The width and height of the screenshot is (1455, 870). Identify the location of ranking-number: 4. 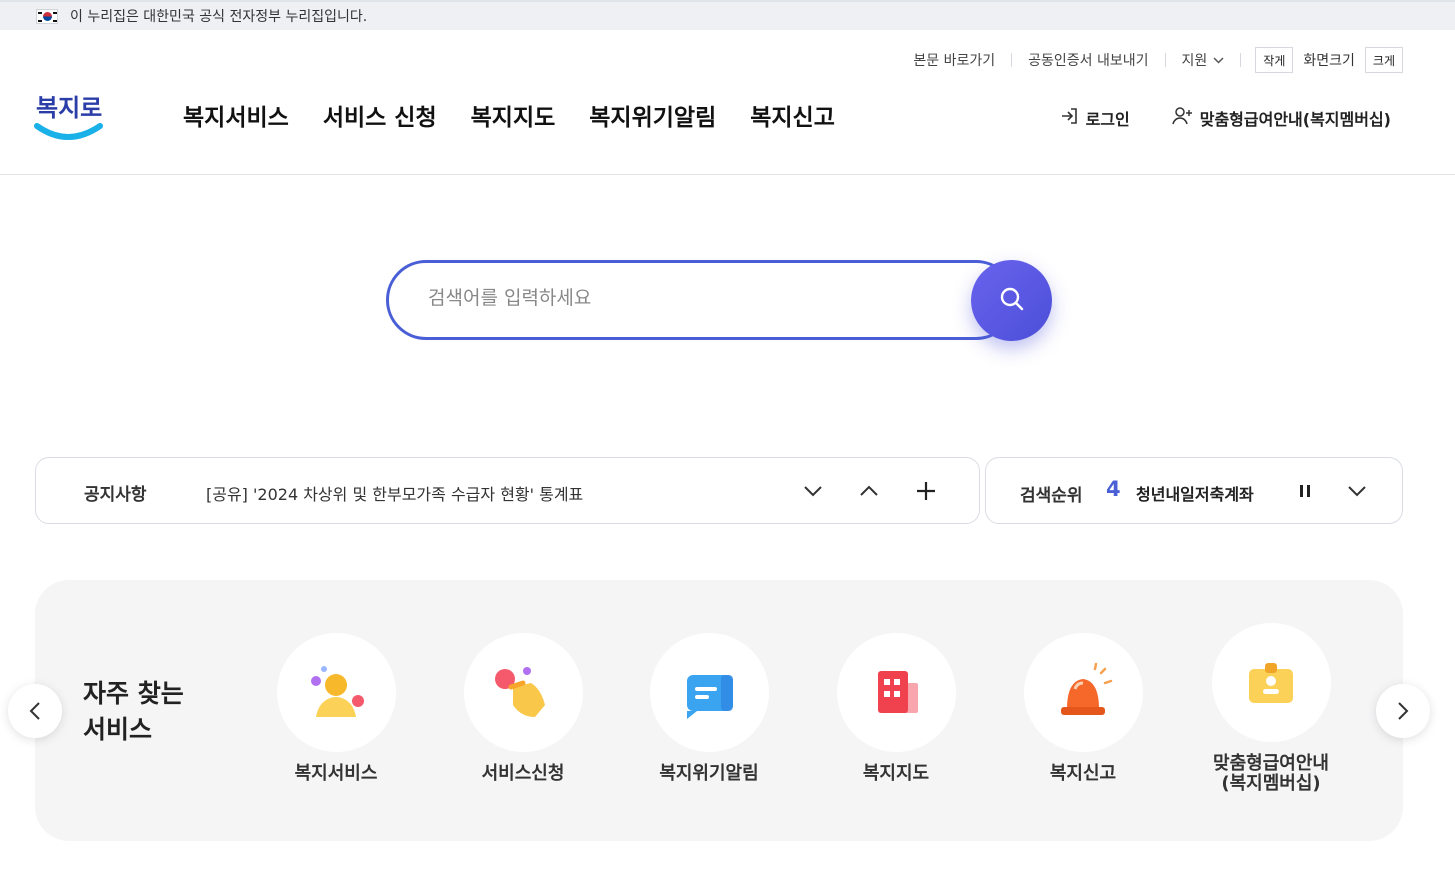
(1113, 489).